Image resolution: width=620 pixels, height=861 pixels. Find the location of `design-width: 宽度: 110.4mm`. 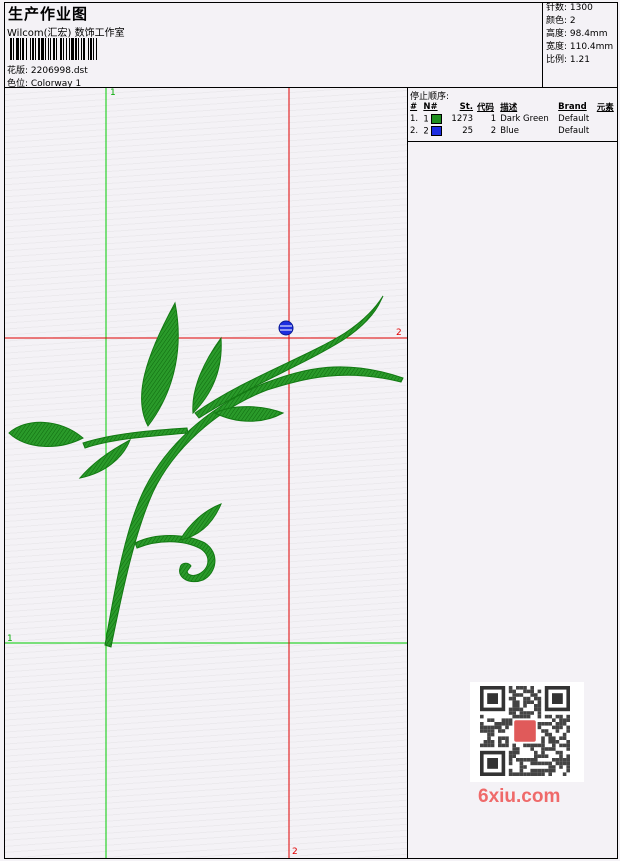

design-width: 宽度: 110.4mm is located at coordinates (580, 47).